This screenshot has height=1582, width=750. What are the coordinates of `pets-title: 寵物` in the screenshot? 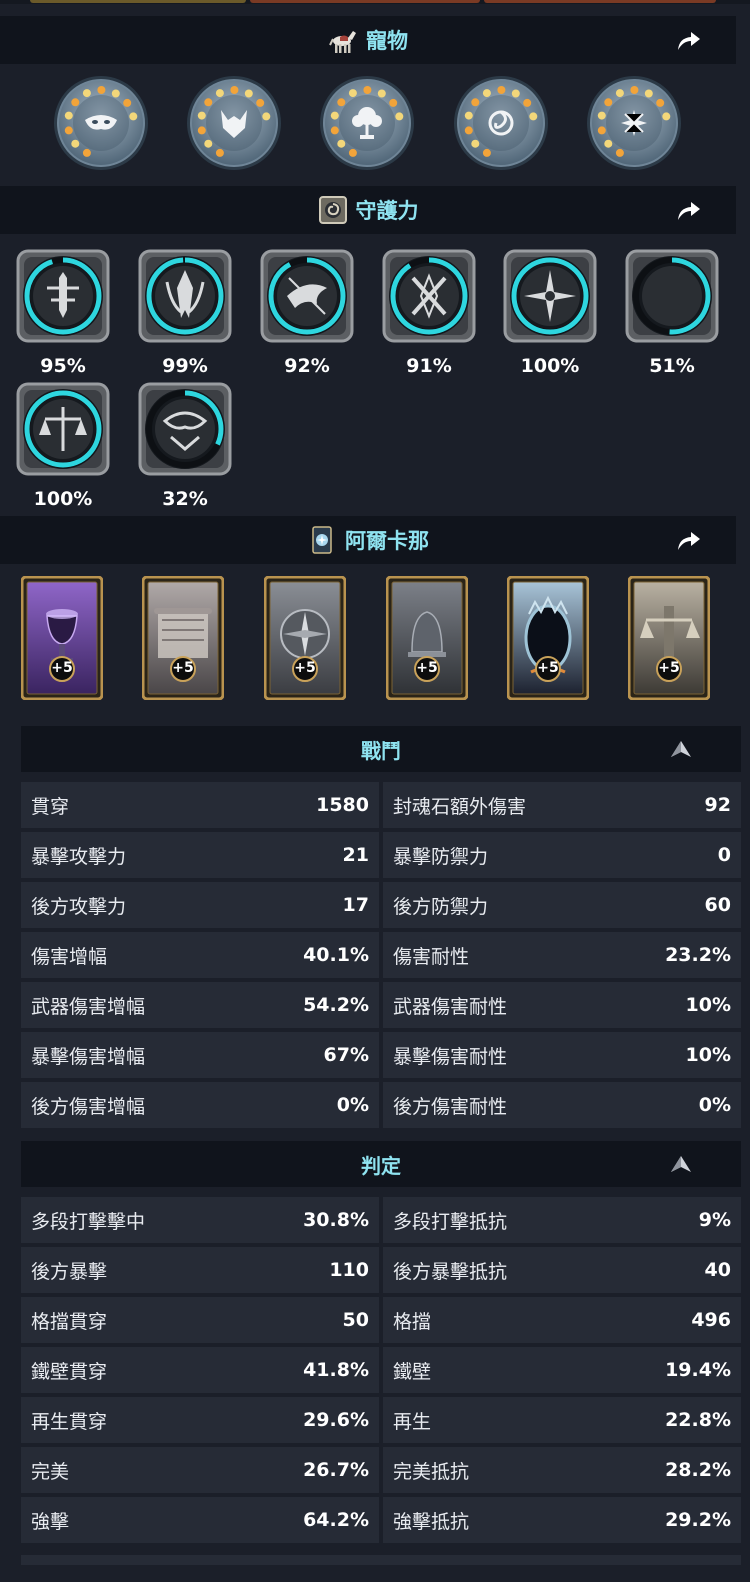 It's located at (387, 41).